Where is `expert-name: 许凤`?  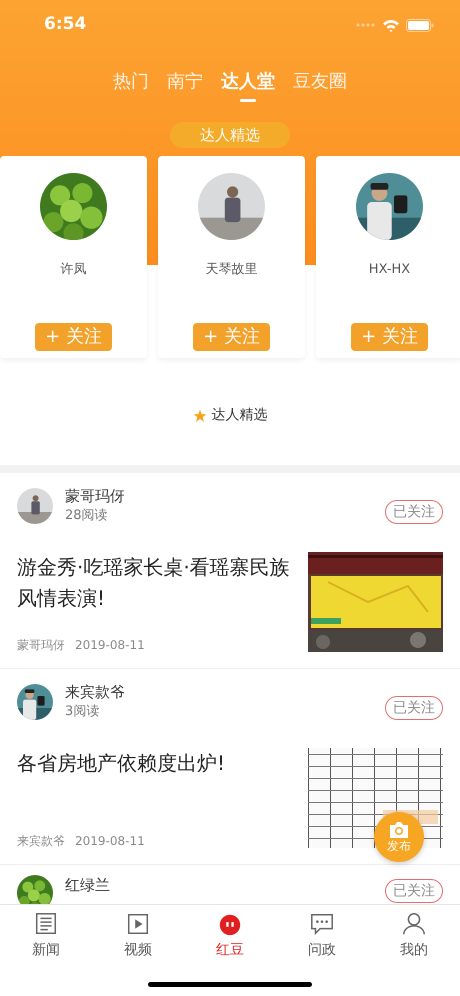
expert-name: 许凤 is located at coordinates (73, 270).